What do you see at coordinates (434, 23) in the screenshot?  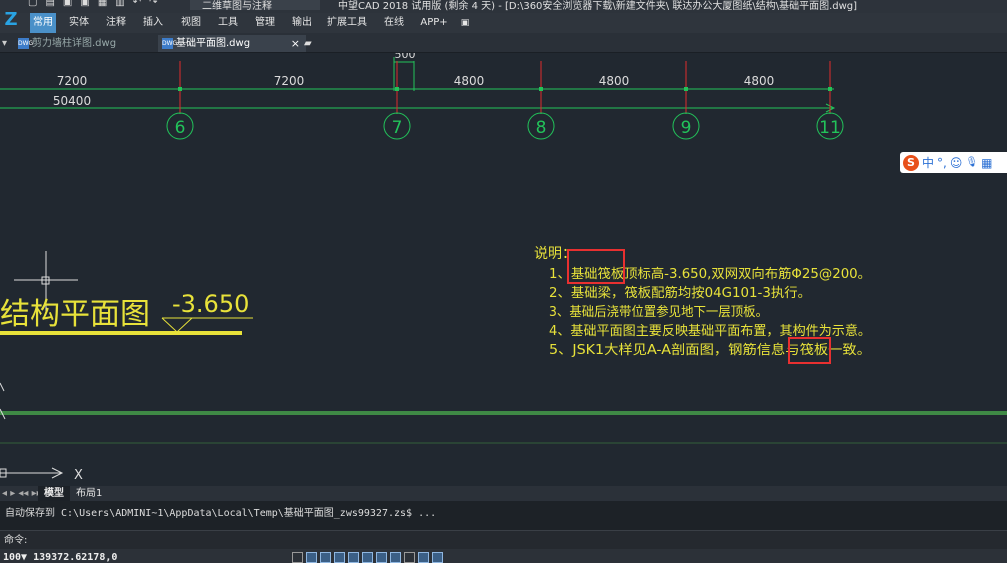 I see `tab-app-plus: APP+` at bounding box center [434, 23].